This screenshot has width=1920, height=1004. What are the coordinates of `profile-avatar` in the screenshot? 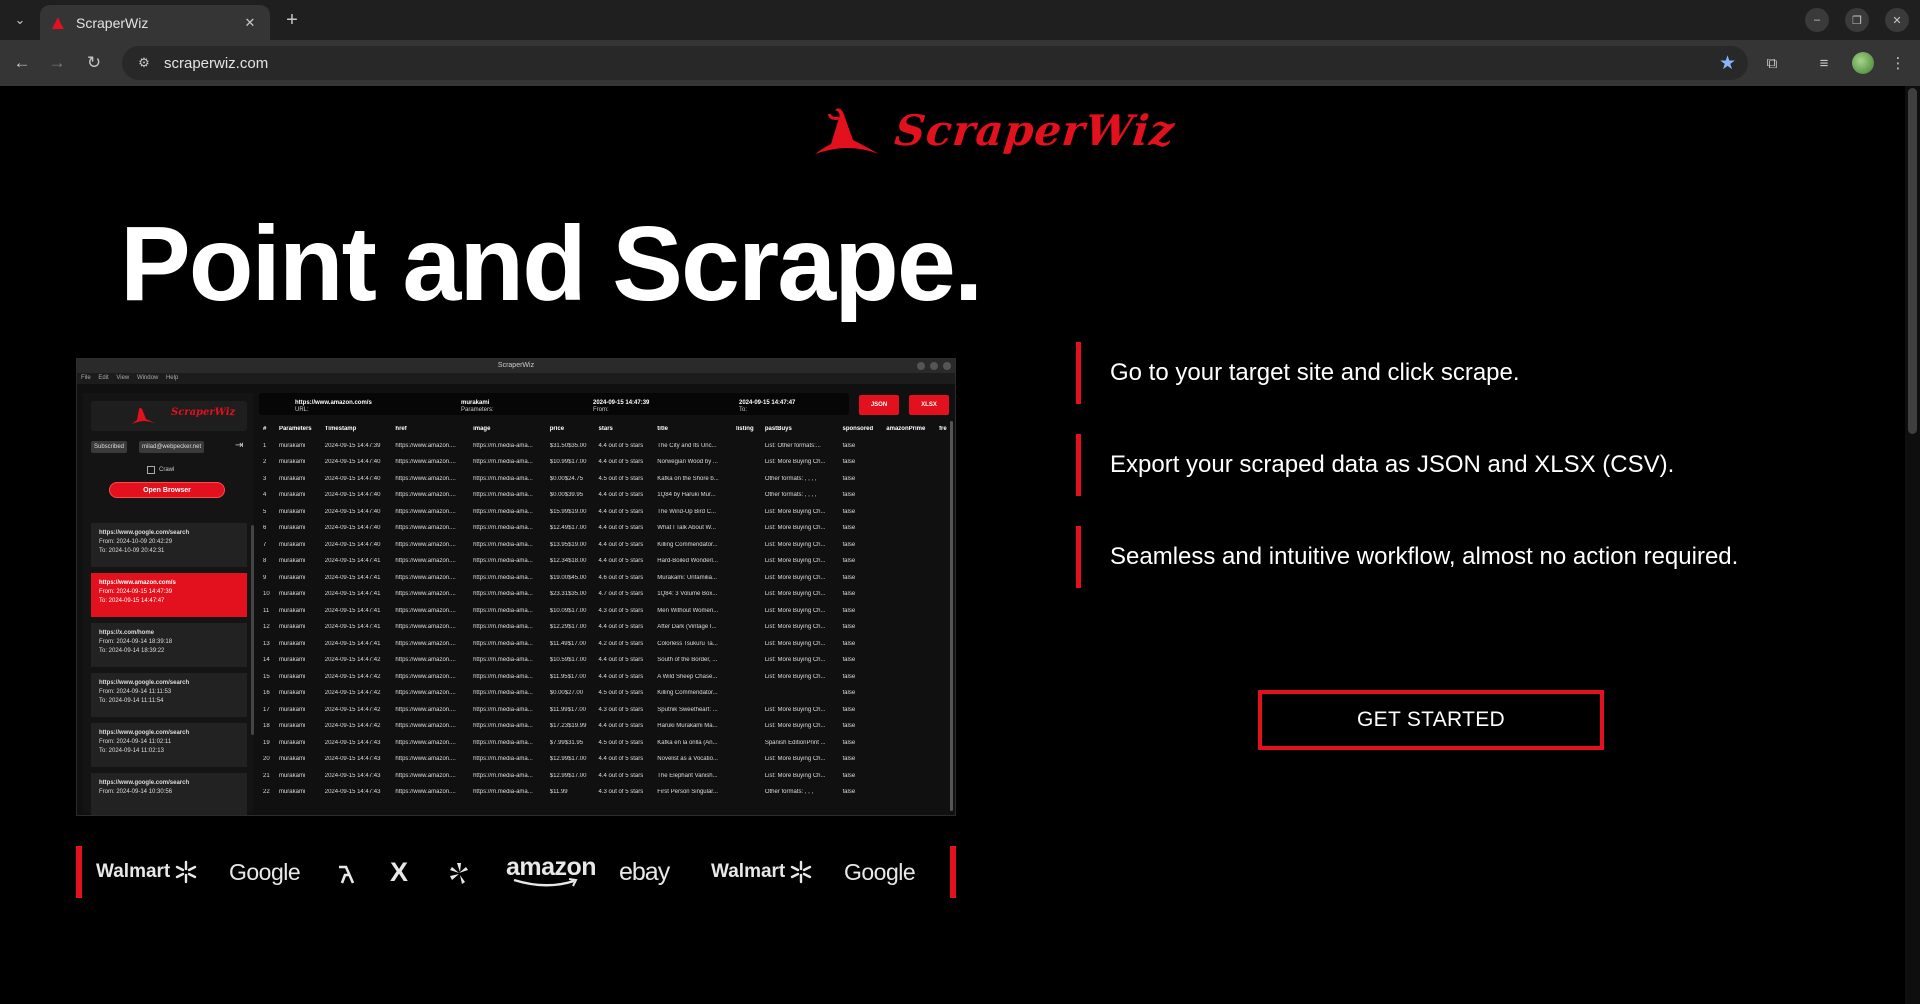 It's located at (1863, 63).